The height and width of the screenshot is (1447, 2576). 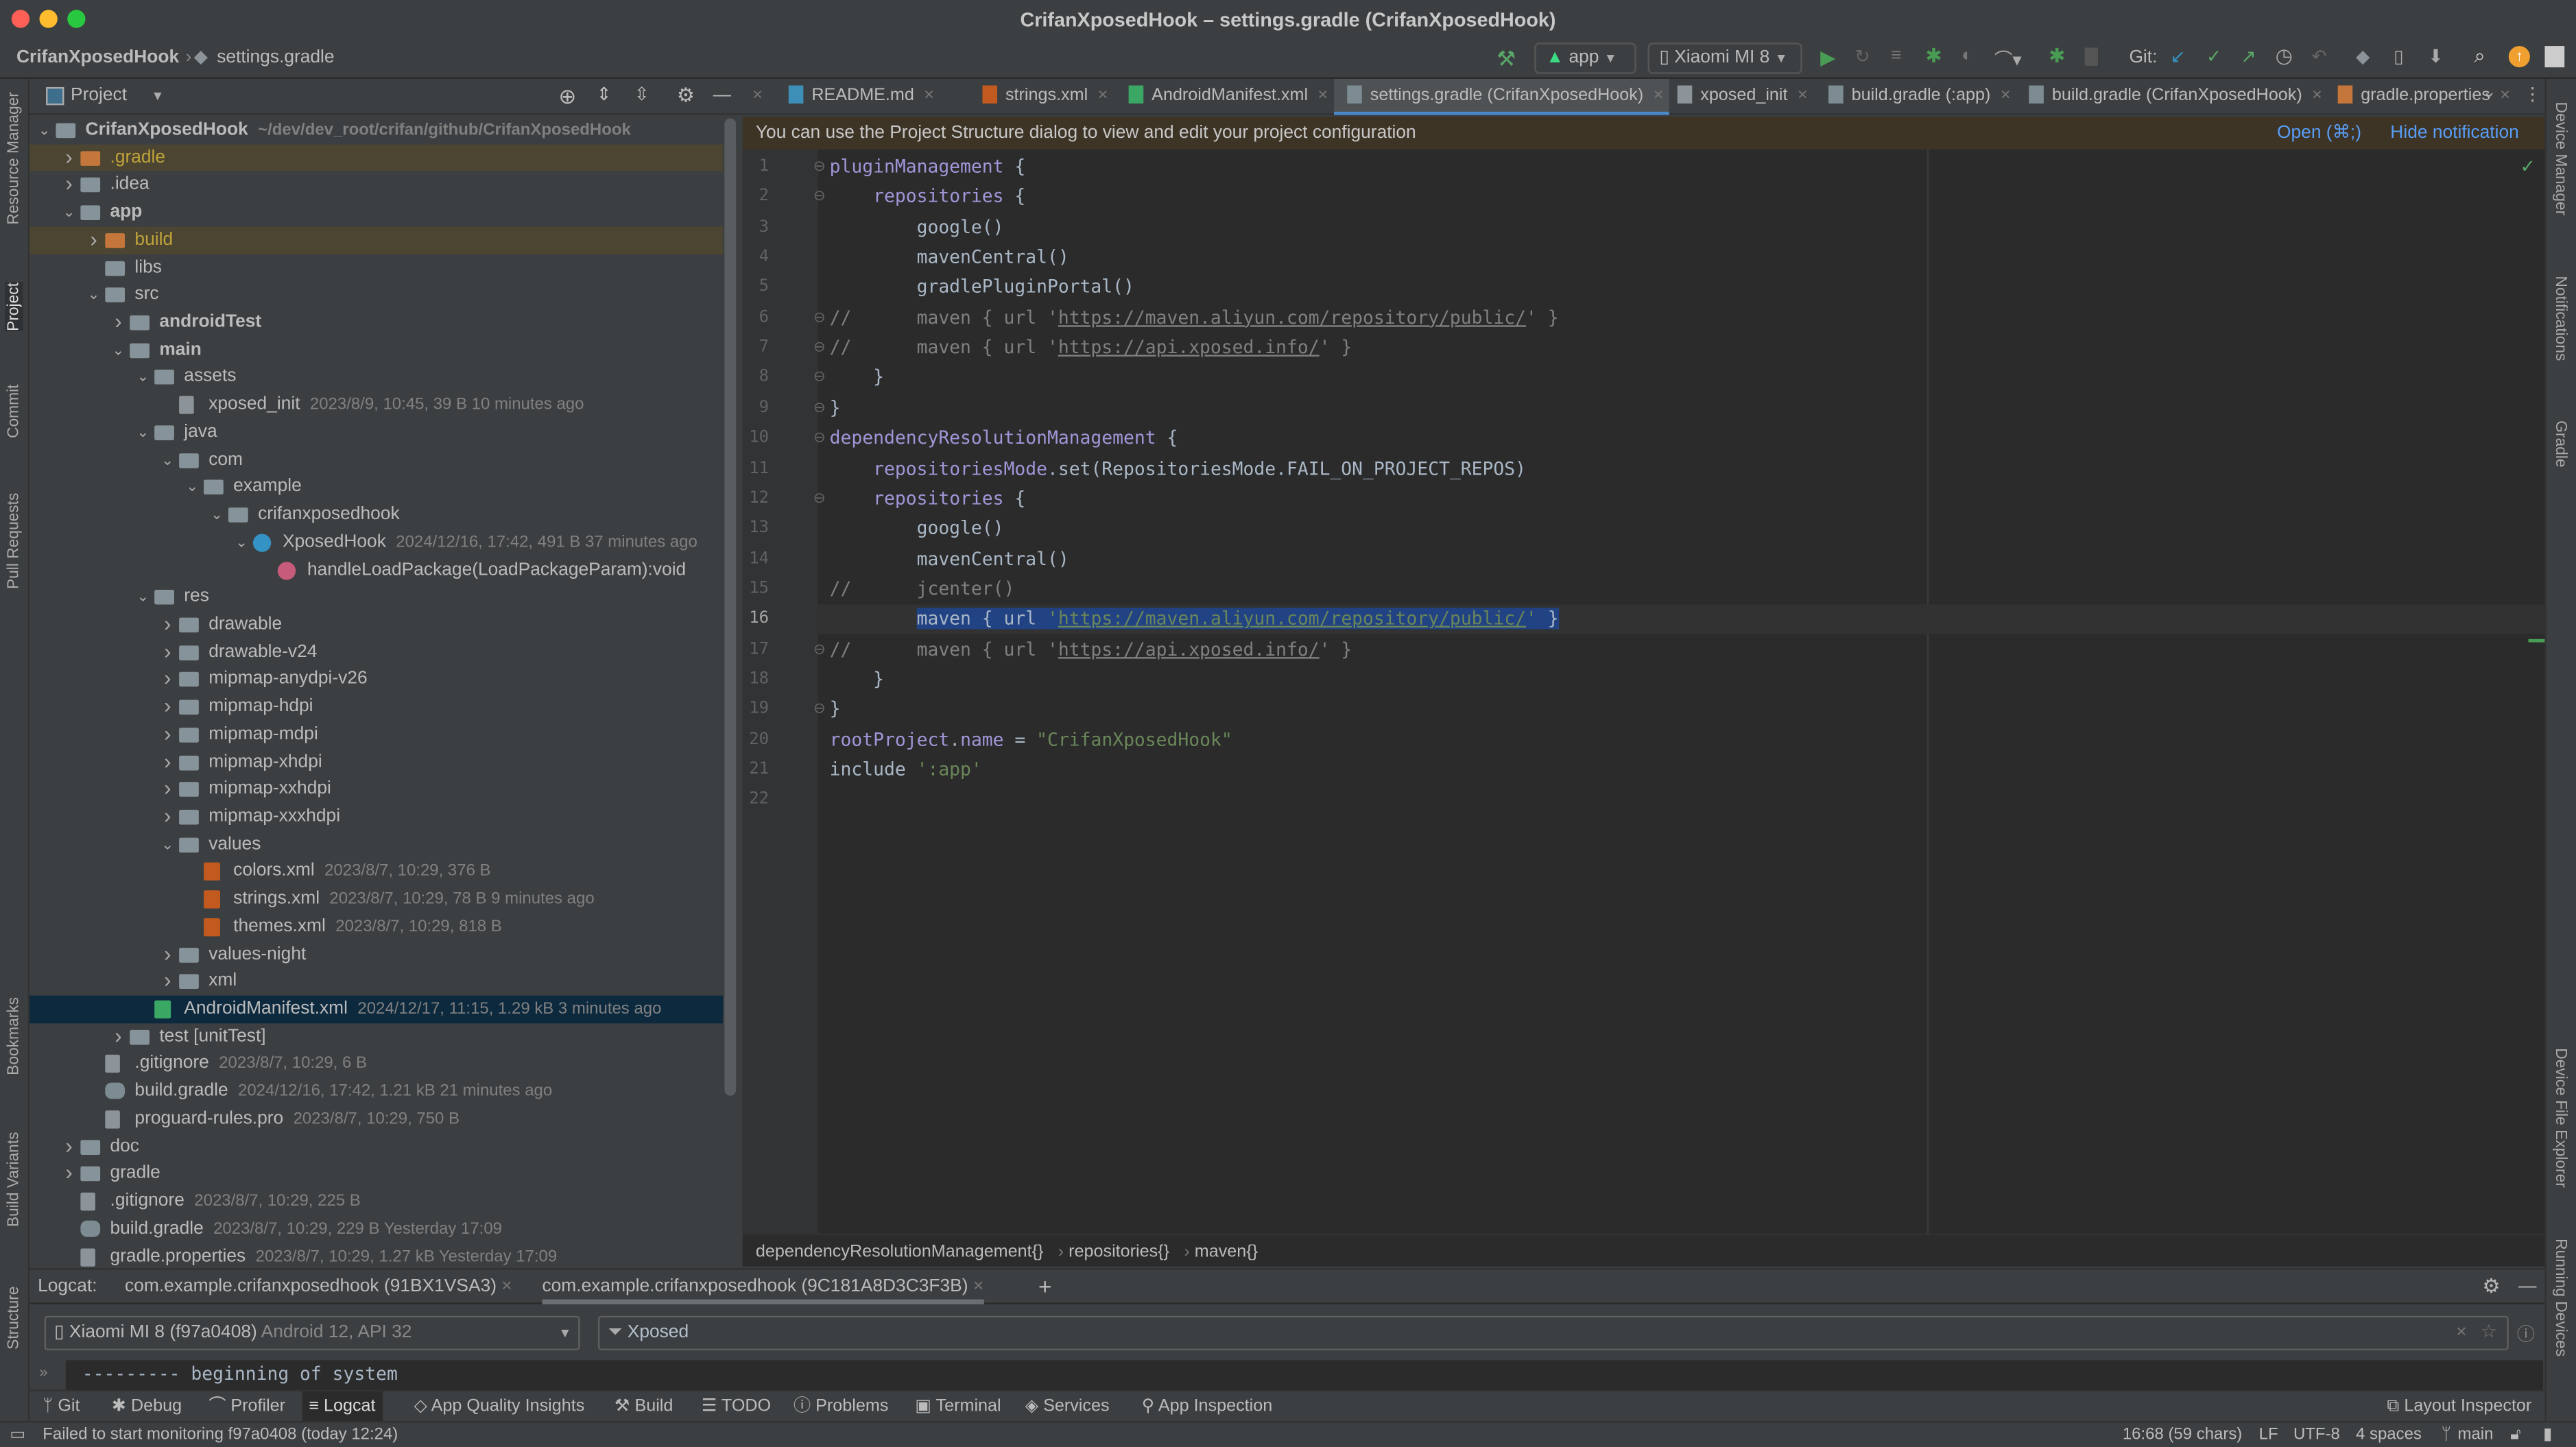 I want to click on breadcrumb-item: repositories{}, so click(x=1119, y=1252).